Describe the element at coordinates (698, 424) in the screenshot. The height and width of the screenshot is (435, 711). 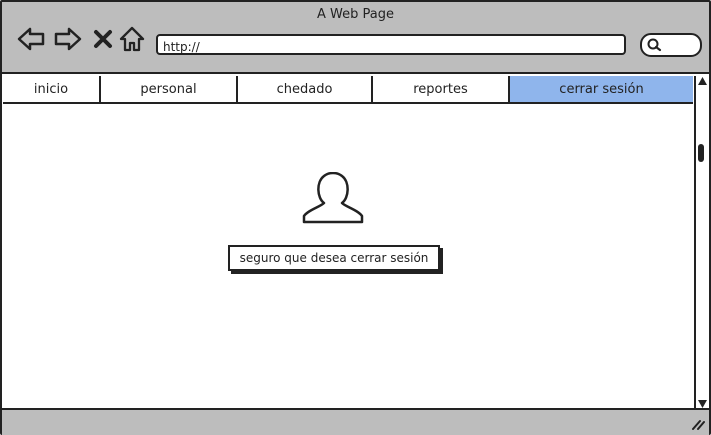
I see `resize-grip-icon` at that location.